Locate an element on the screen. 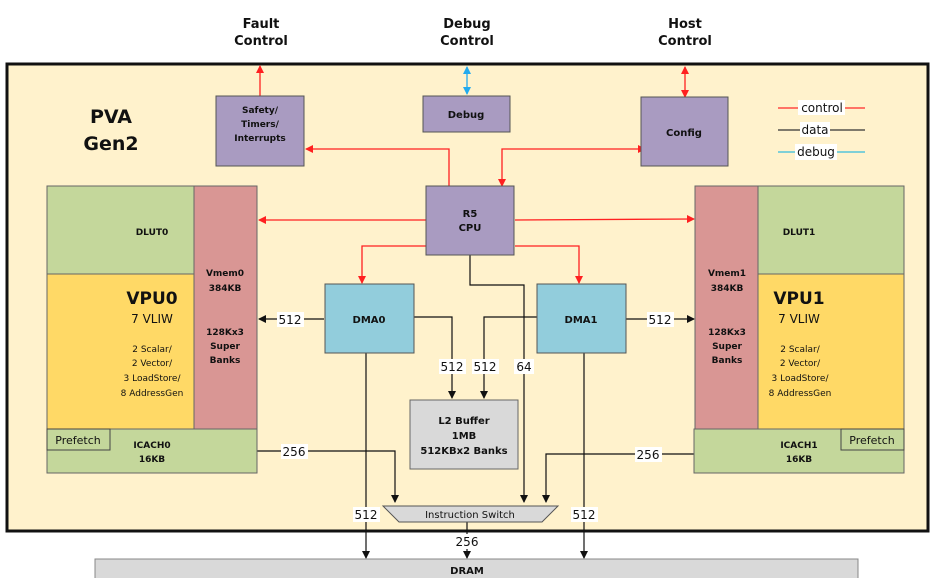  dma1-label: DMA1 is located at coordinates (581, 320).